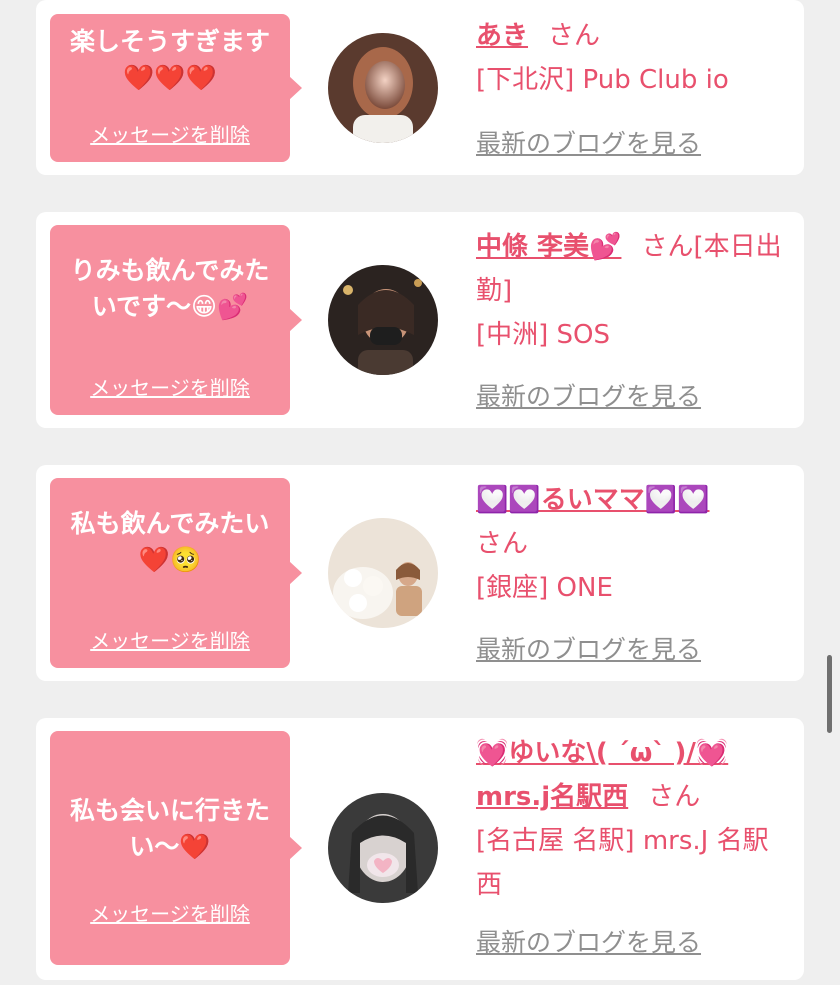 This screenshot has width=840, height=985. Describe the element at coordinates (593, 500) in the screenshot. I see `profile-name-link: 💟💟るいママ💟💟` at that location.